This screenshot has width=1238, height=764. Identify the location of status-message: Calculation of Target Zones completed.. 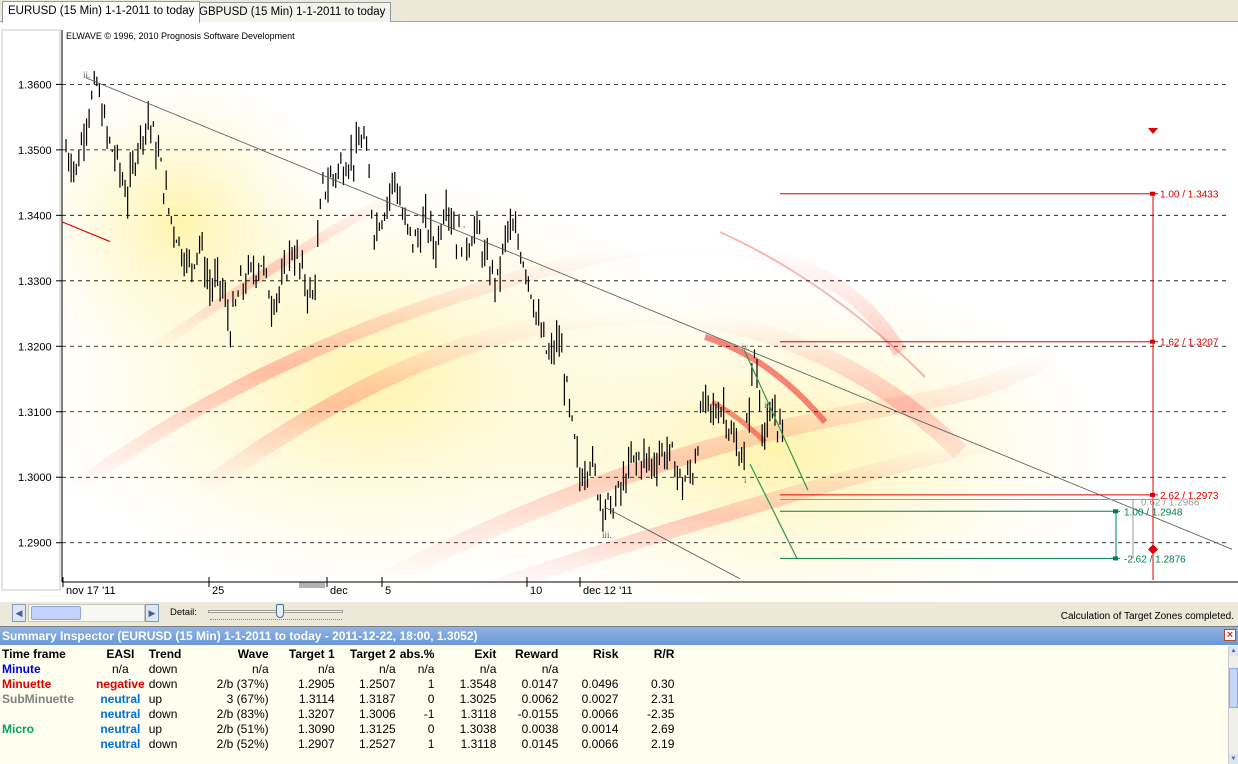
(1147, 616).